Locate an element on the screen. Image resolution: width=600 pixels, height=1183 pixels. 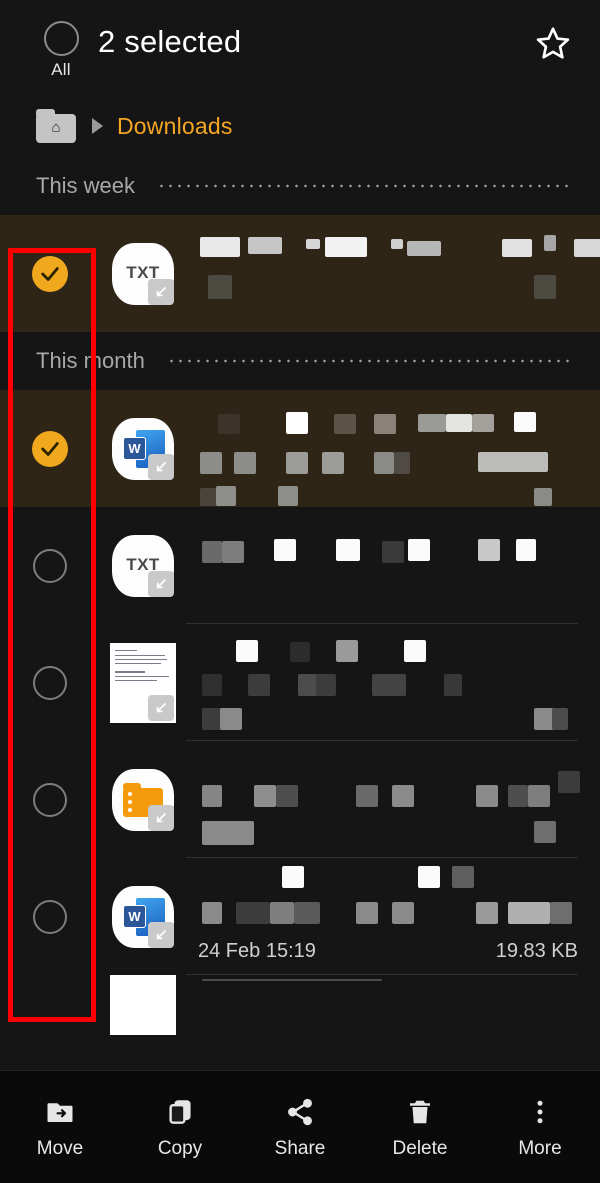
file-size: 19.83 KB is located at coordinates (536, 951).